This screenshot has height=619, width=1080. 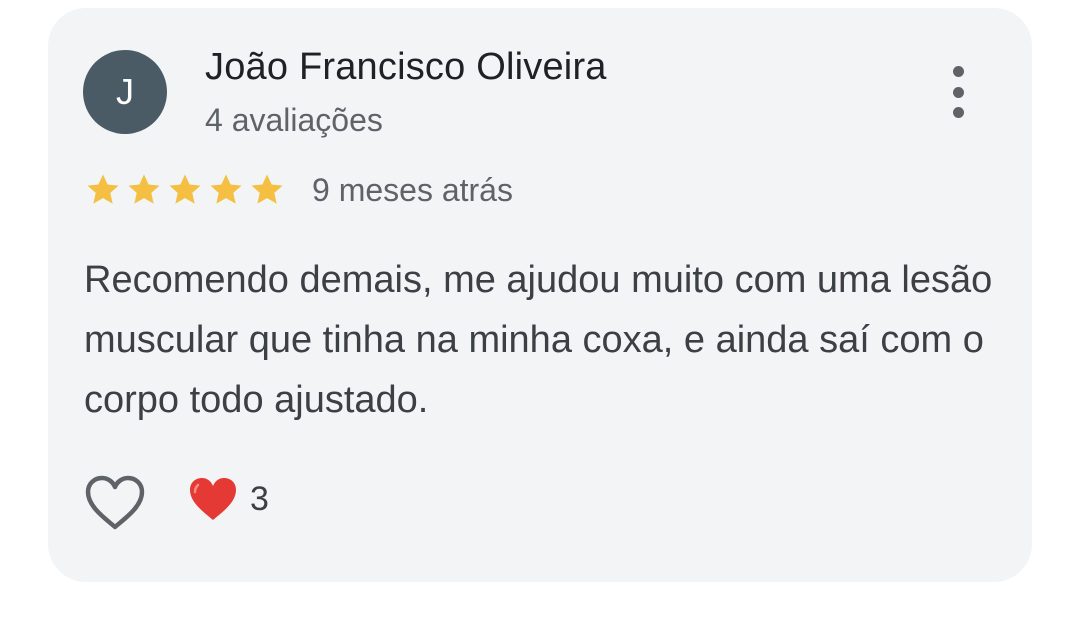 I want to click on red-heart-emoji-icon, so click(x=213, y=499).